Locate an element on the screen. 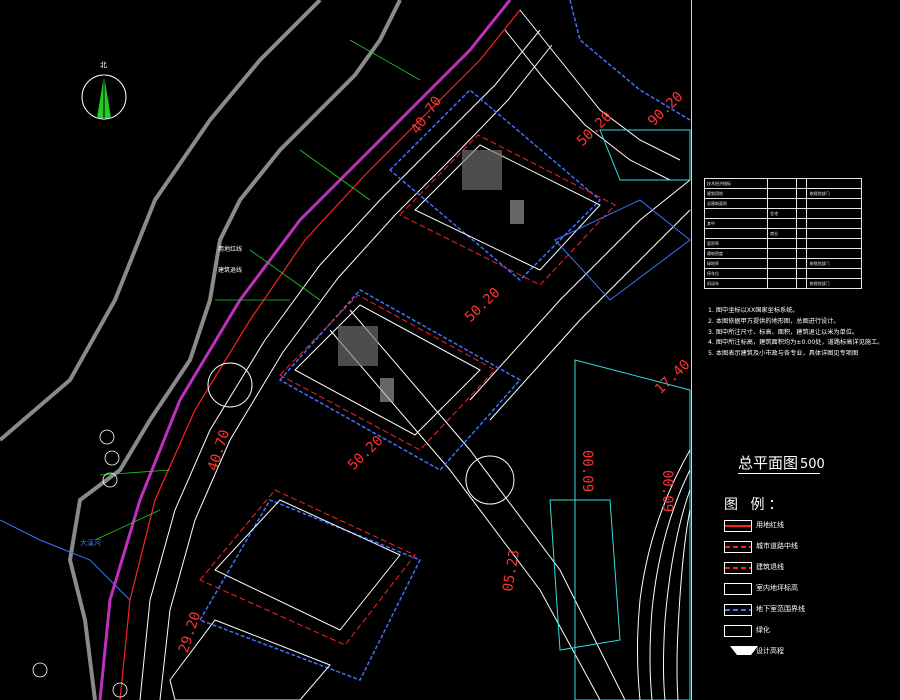 The width and height of the screenshot is (900, 700). tech-table-row: 住宅 is located at coordinates (782, 213).